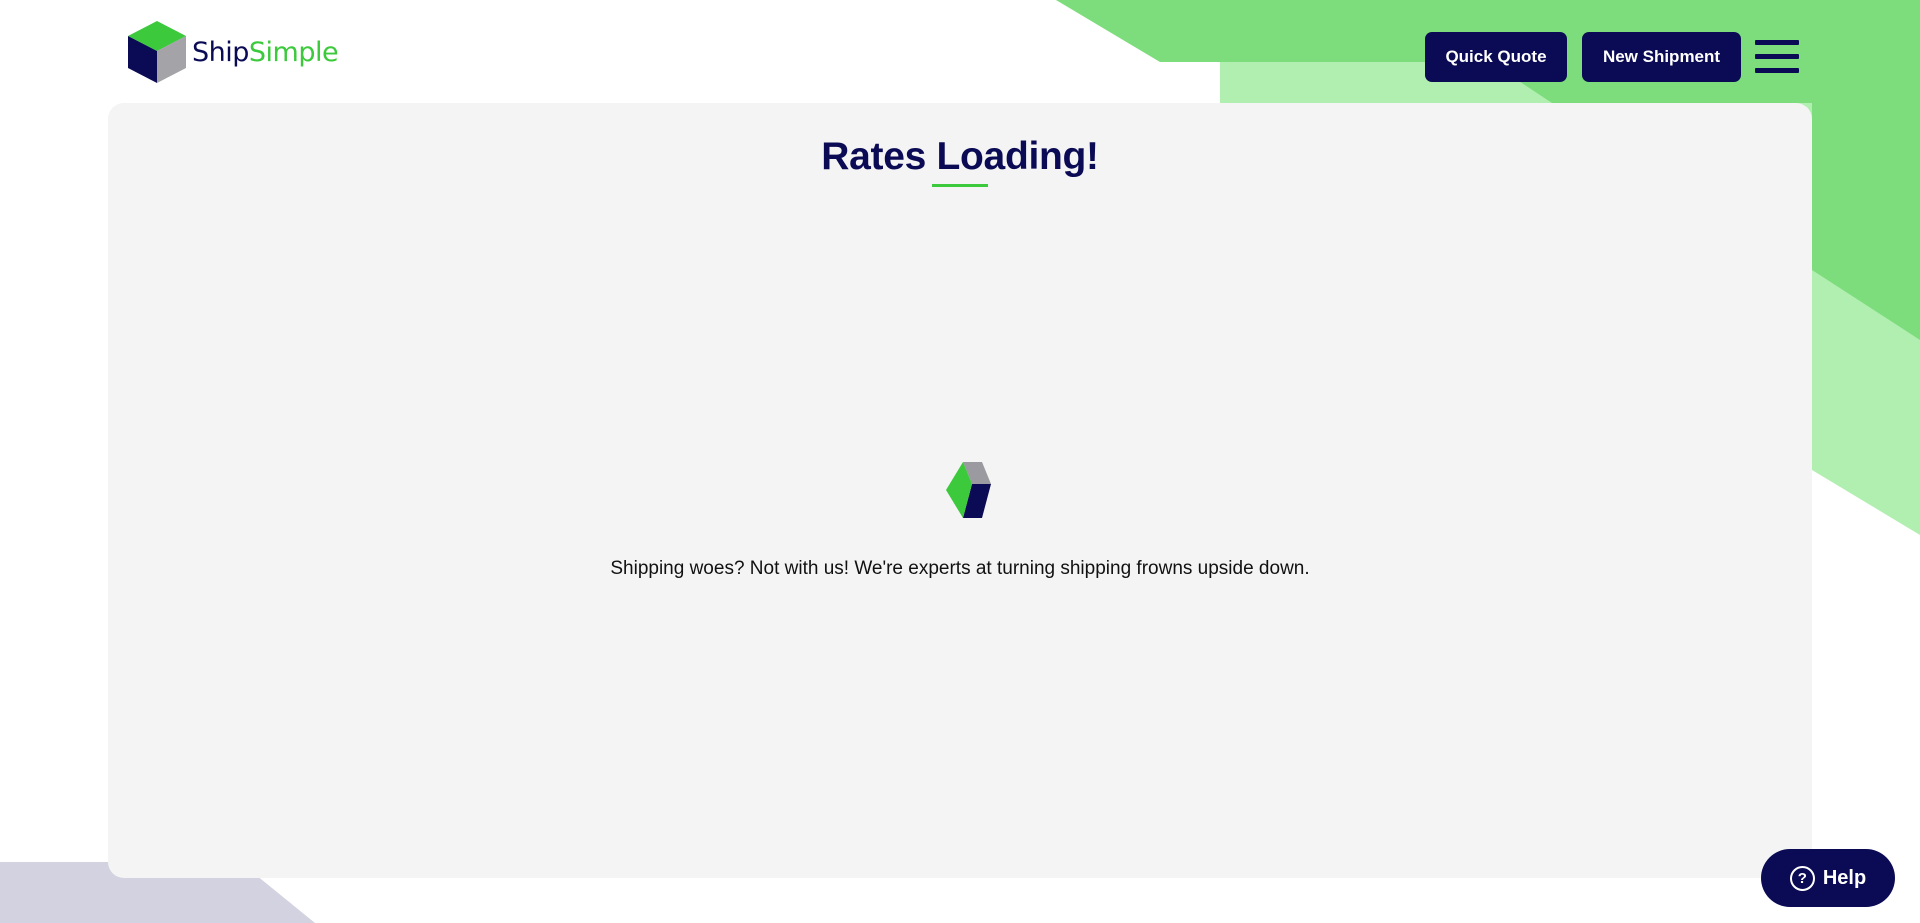  What do you see at coordinates (157, 52) in the screenshot?
I see `logo-cube-icon` at bounding box center [157, 52].